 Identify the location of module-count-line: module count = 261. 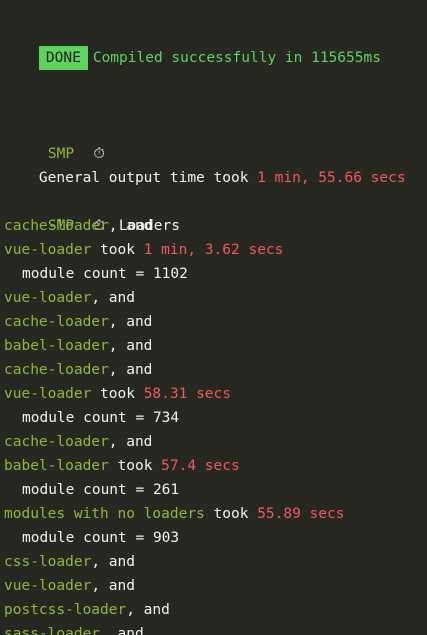
(91, 490).